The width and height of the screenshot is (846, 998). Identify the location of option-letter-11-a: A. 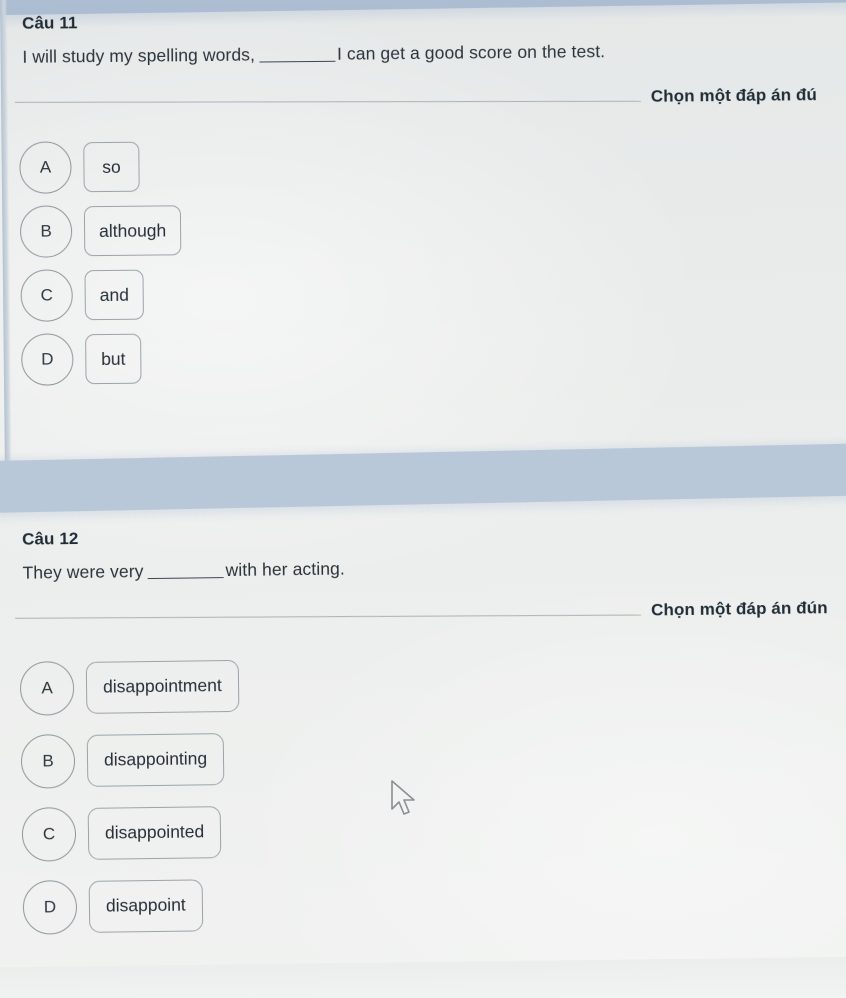
(45, 167).